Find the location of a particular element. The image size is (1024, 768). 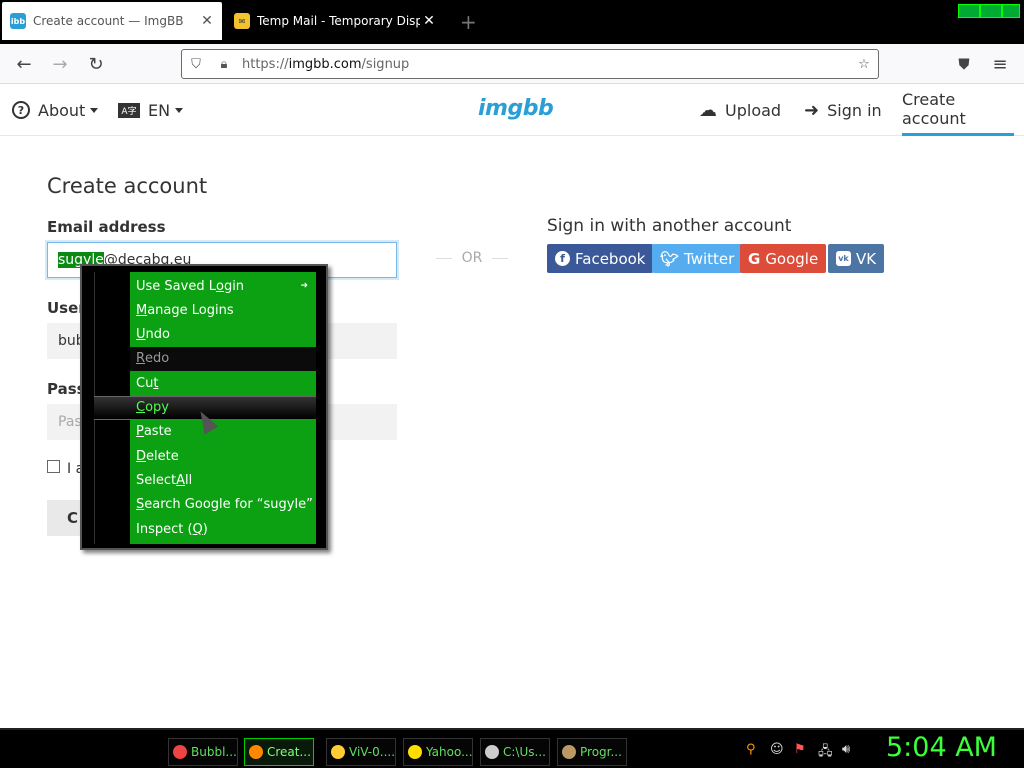

context-menu-item: Select All is located at coordinates (223, 480).